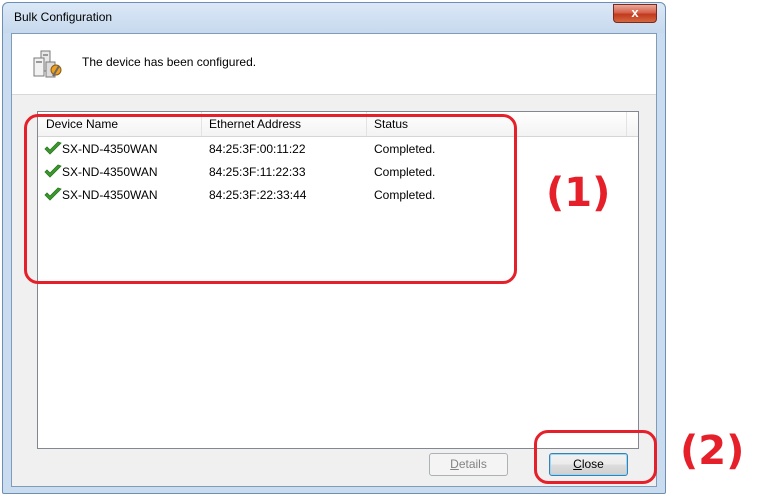 Image resolution: width=769 pixels, height=498 pixels. What do you see at coordinates (626, 124) in the screenshot?
I see `column-divider` at bounding box center [626, 124].